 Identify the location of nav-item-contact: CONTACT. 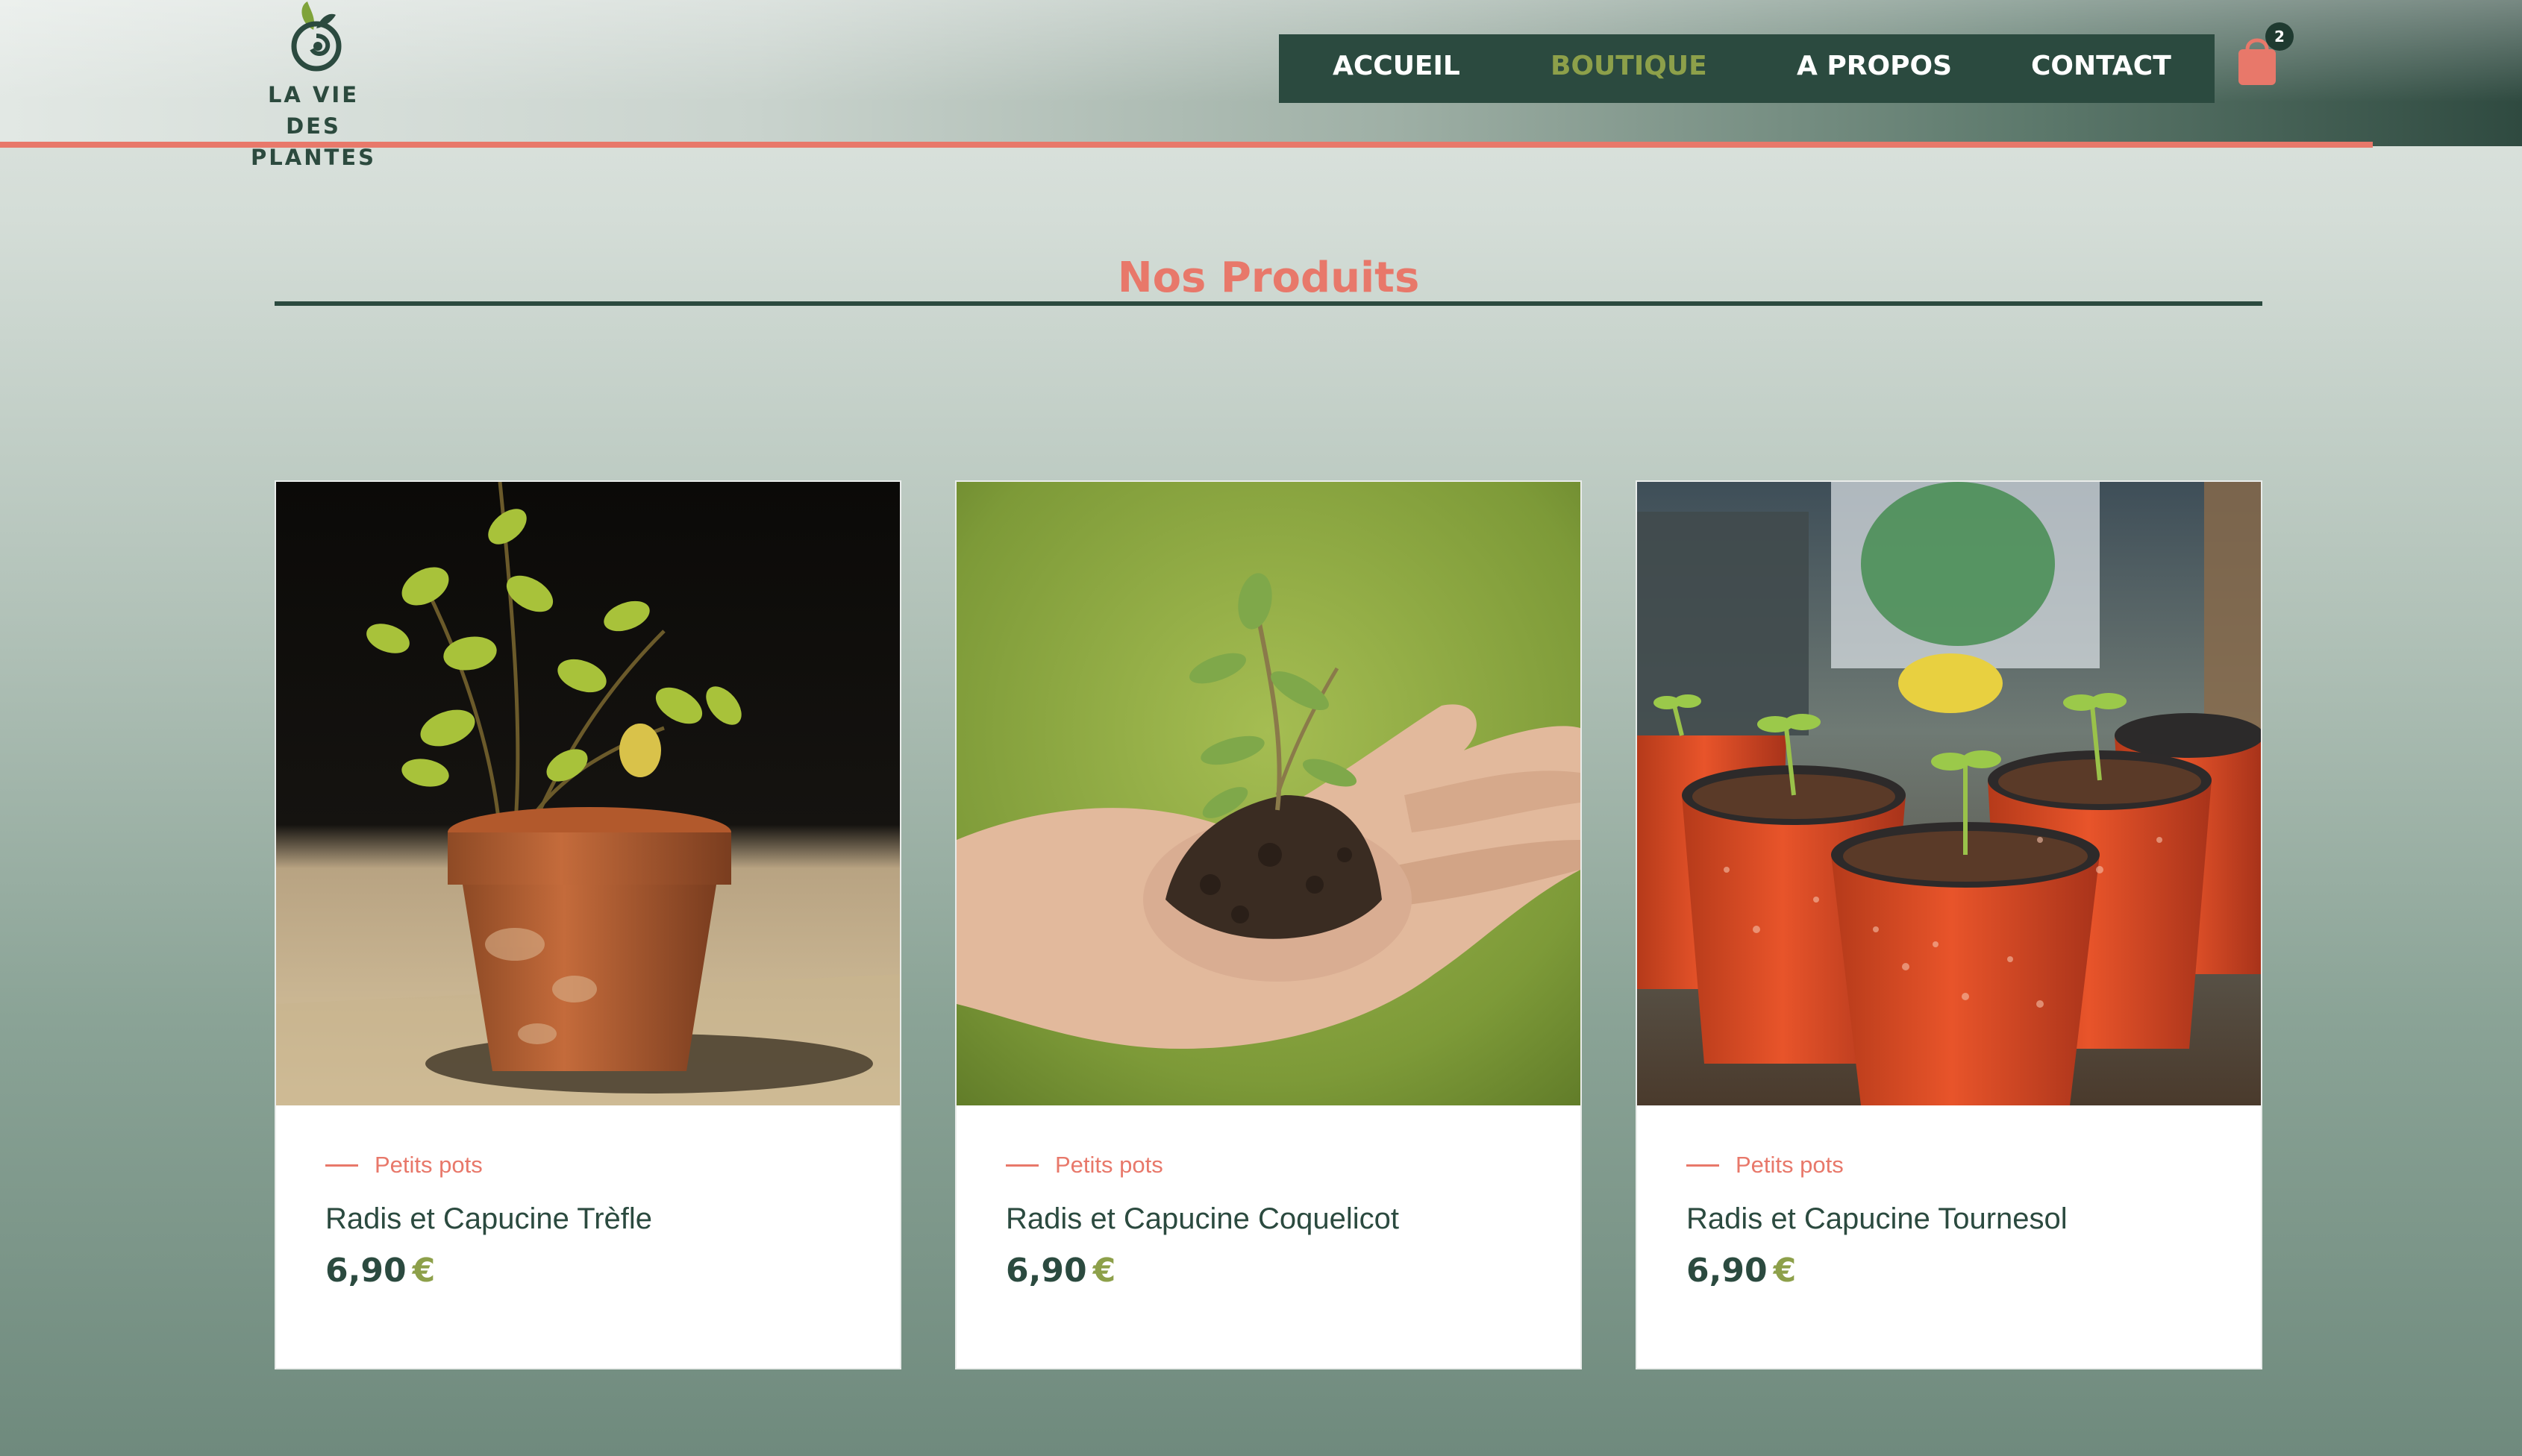
(2101, 66).